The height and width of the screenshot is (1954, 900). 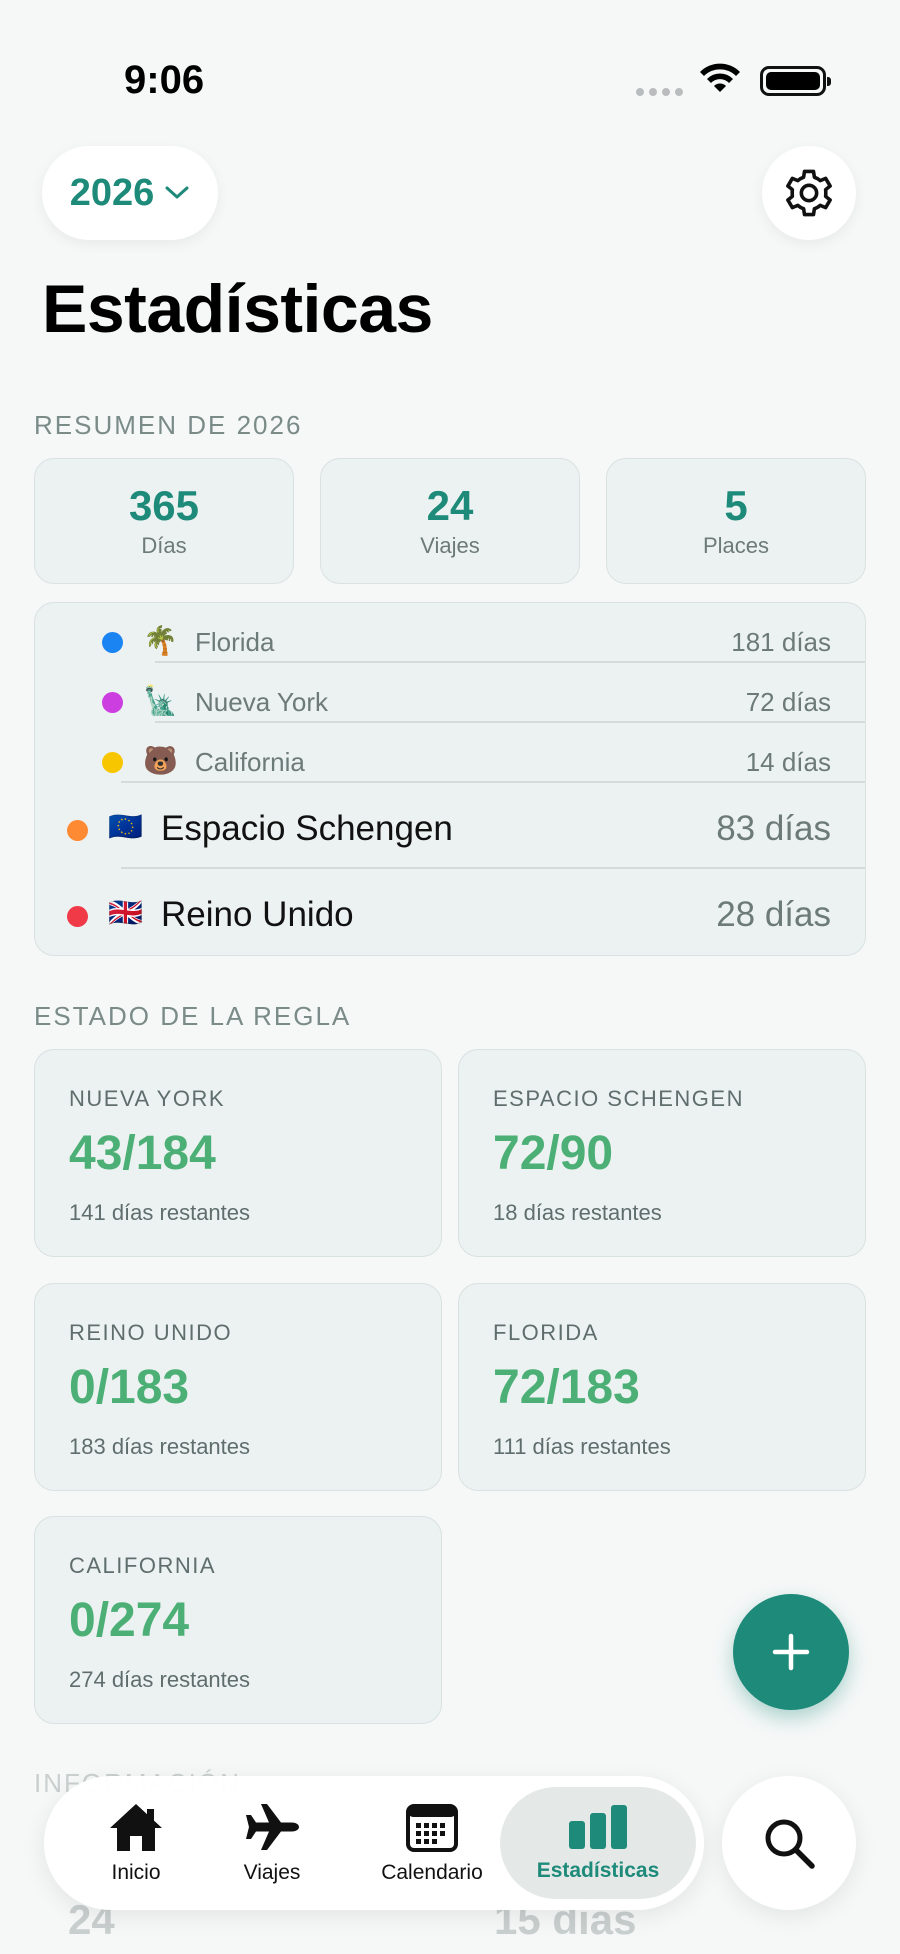 What do you see at coordinates (147, 1098) in the screenshot?
I see `rule-title: NUEVA YORK` at bounding box center [147, 1098].